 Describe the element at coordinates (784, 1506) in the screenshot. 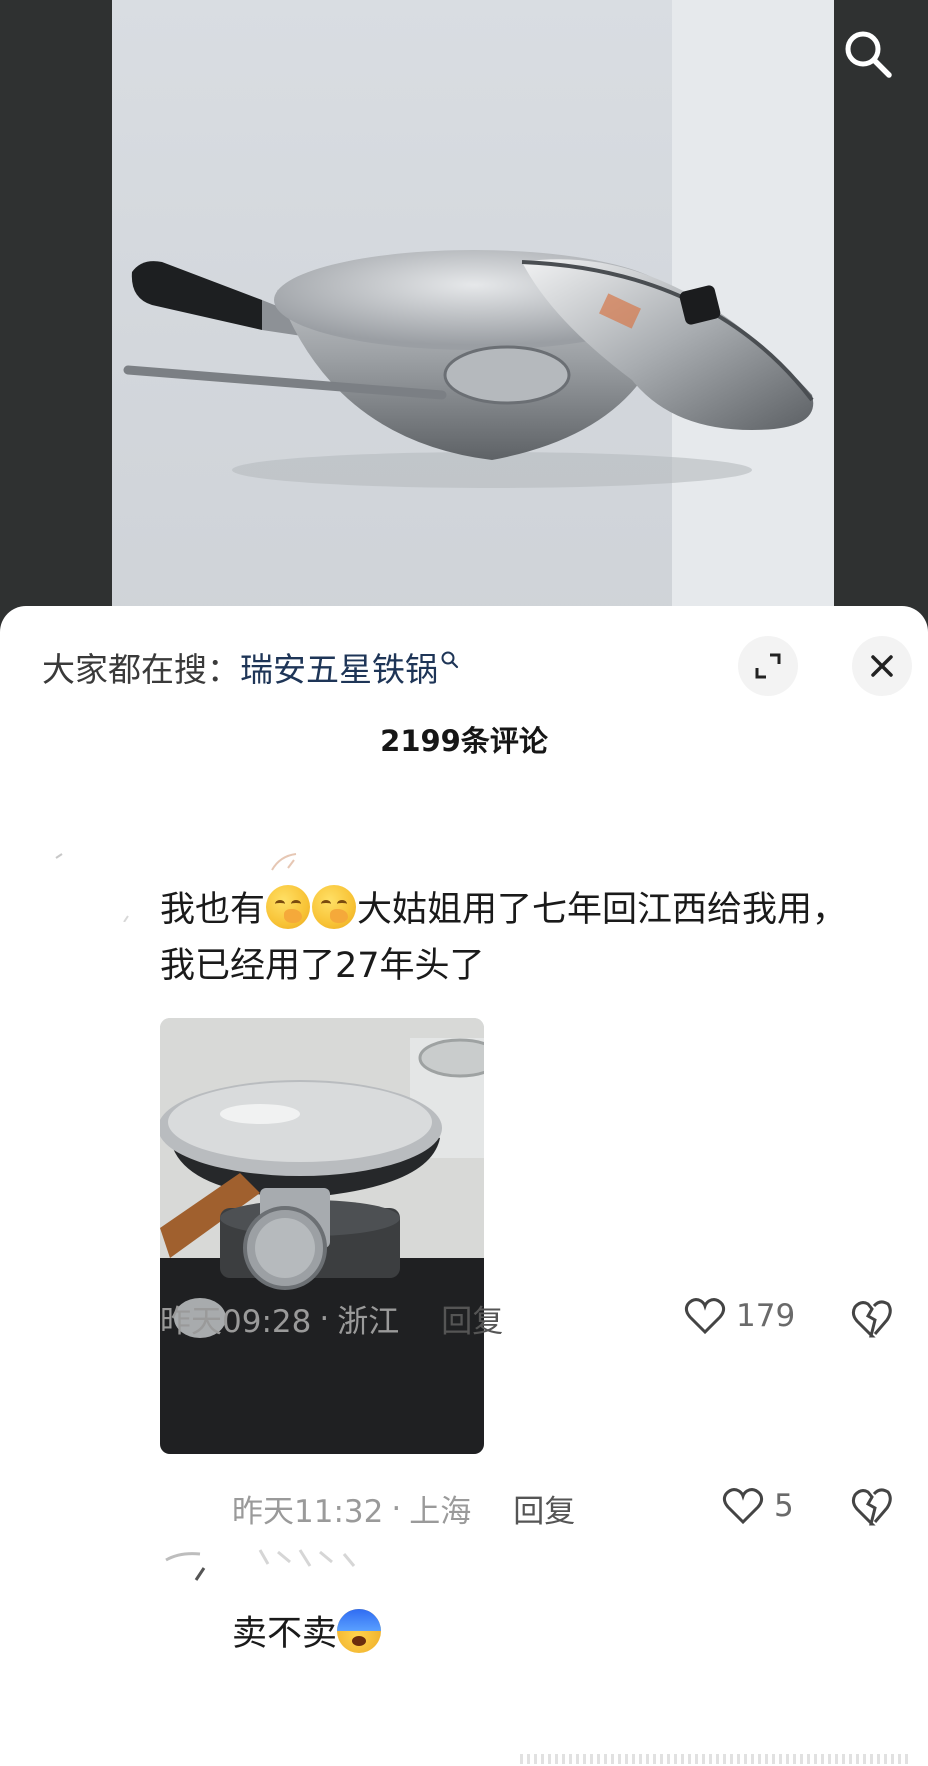

I see `like-count: 5` at that location.